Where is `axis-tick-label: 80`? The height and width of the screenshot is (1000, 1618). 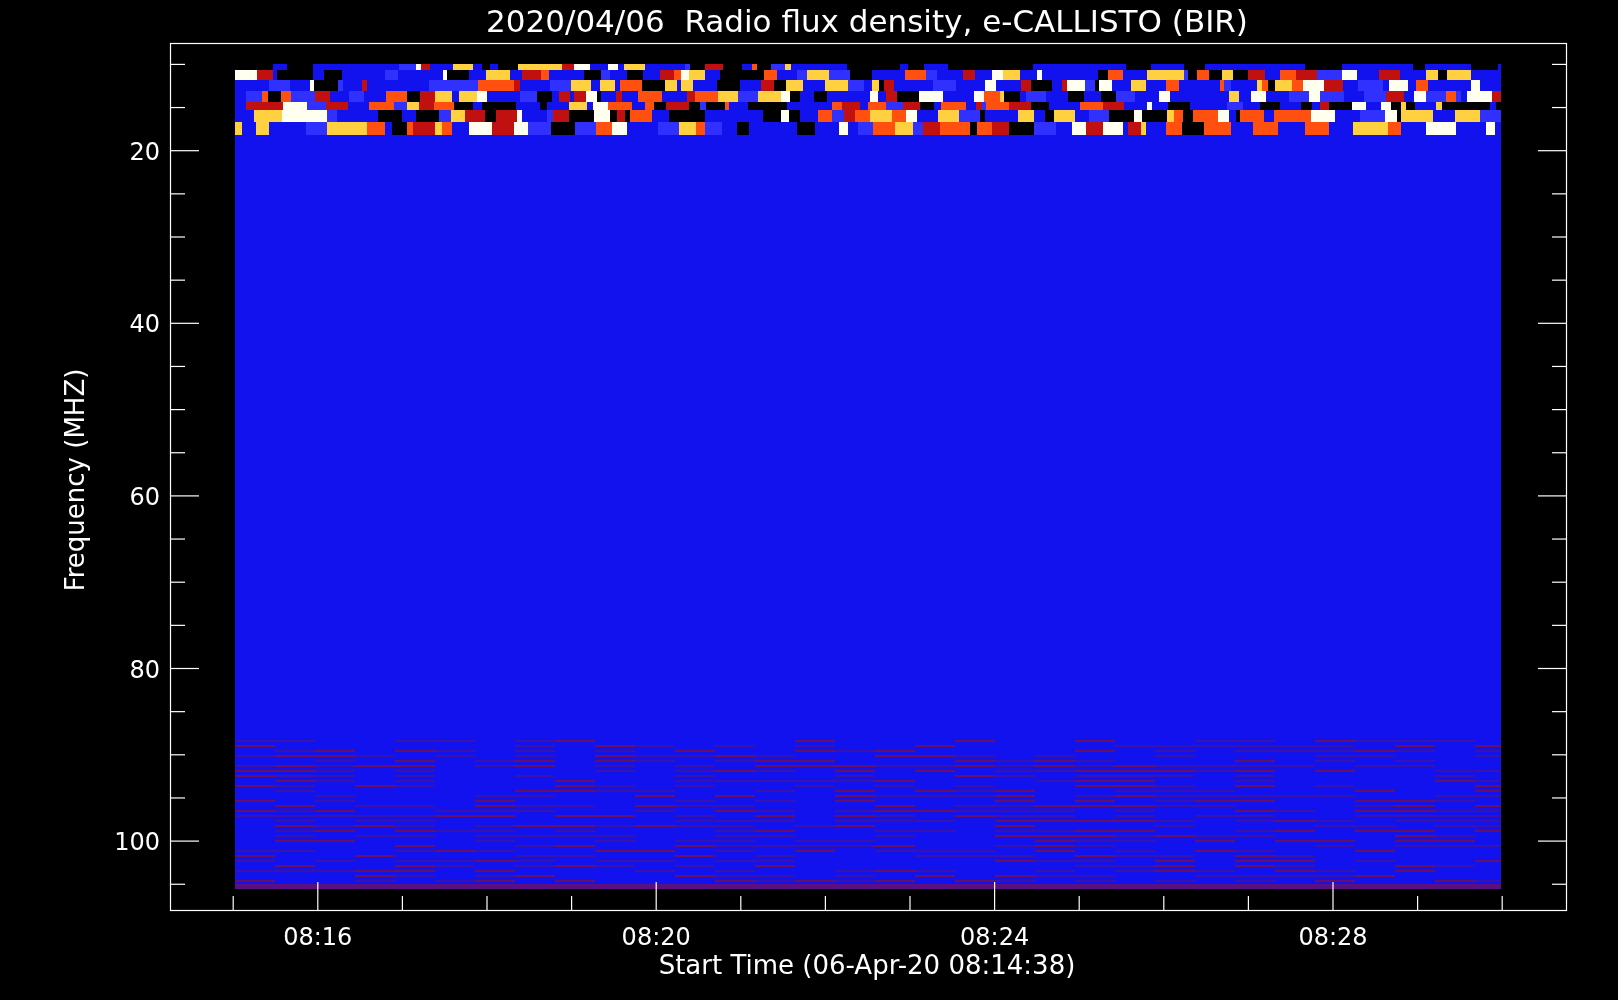 axis-tick-label: 80 is located at coordinates (144, 669).